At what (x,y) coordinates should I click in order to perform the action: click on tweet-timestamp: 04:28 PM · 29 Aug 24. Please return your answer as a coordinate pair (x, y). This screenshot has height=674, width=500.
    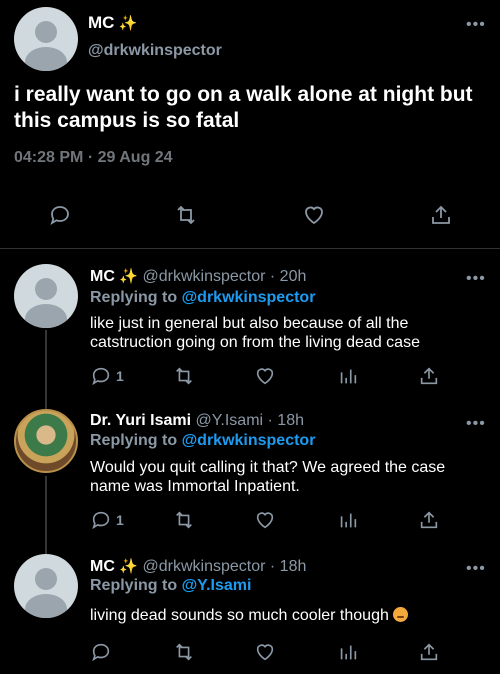
    Looking at the image, I should click on (93, 158).